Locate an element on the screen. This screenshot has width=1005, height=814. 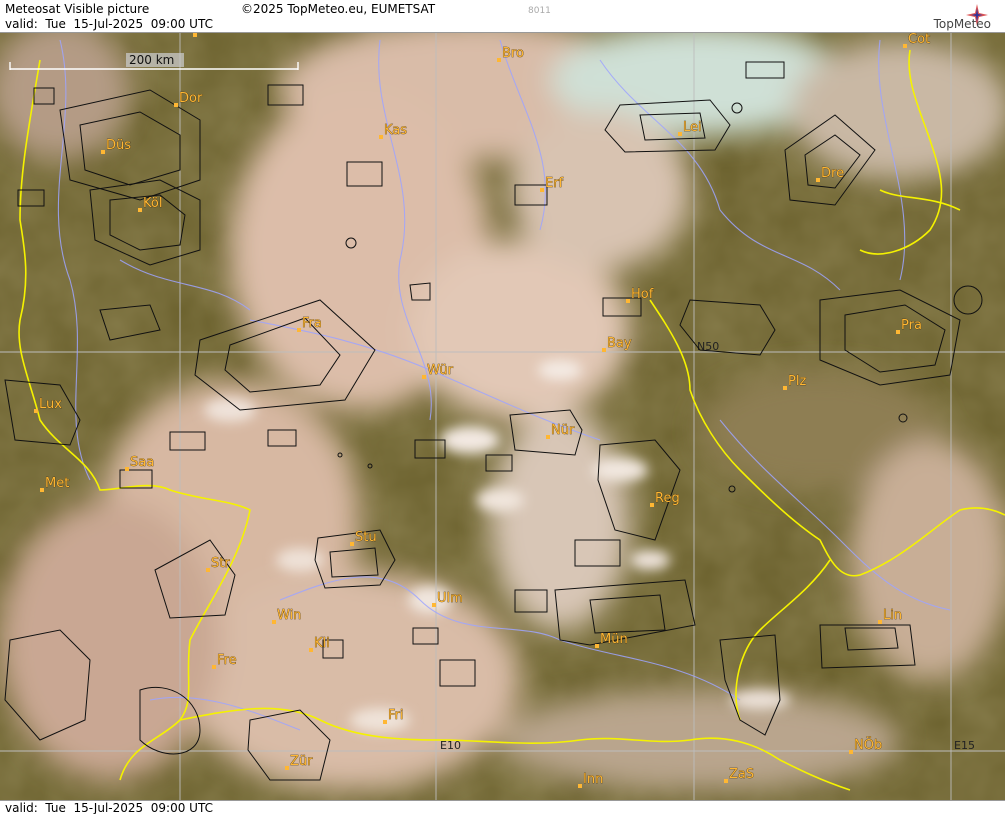
city-dot-met is located at coordinates (42, 490).